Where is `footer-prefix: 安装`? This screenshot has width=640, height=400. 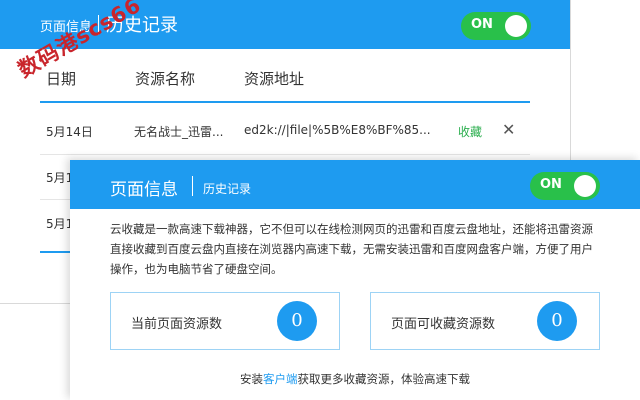 footer-prefix: 安装 is located at coordinates (251, 379).